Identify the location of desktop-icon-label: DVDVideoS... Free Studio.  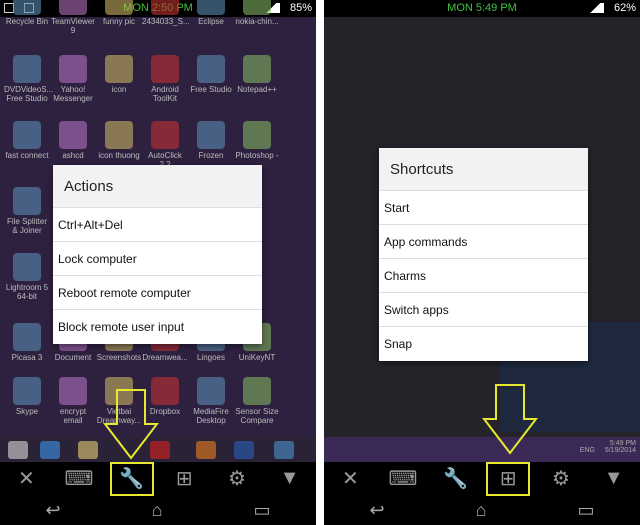
(29, 94).